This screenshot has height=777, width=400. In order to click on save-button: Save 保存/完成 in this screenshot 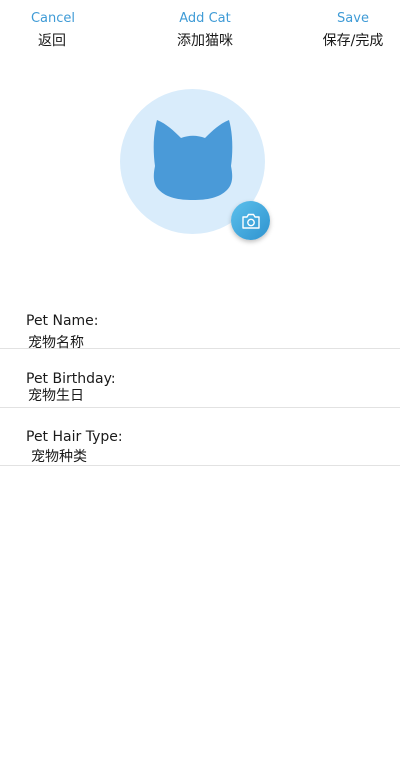, I will do `click(353, 30)`.